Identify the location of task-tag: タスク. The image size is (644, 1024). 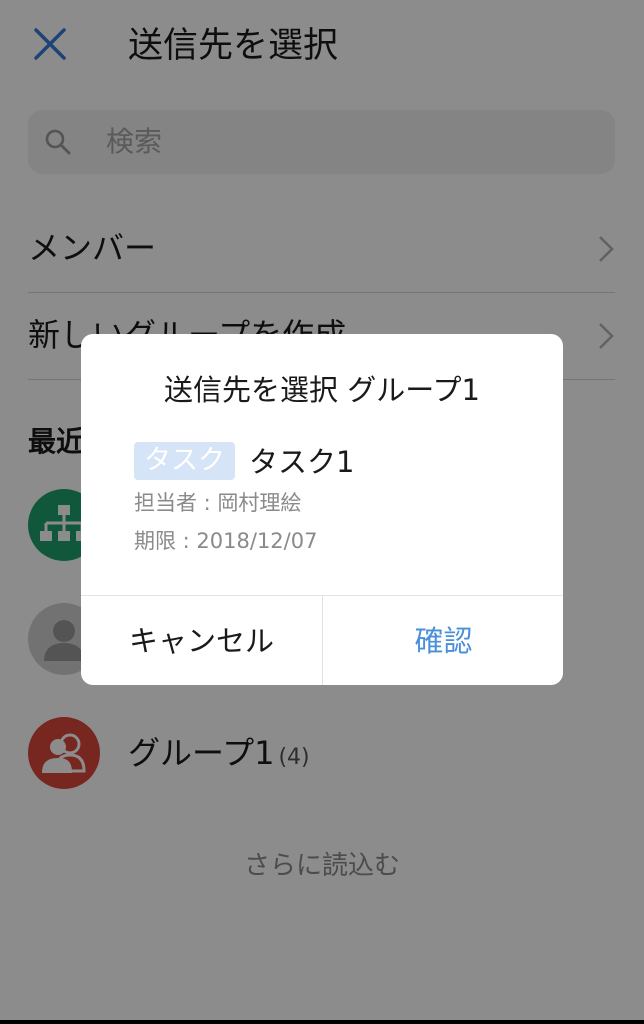
(184, 461).